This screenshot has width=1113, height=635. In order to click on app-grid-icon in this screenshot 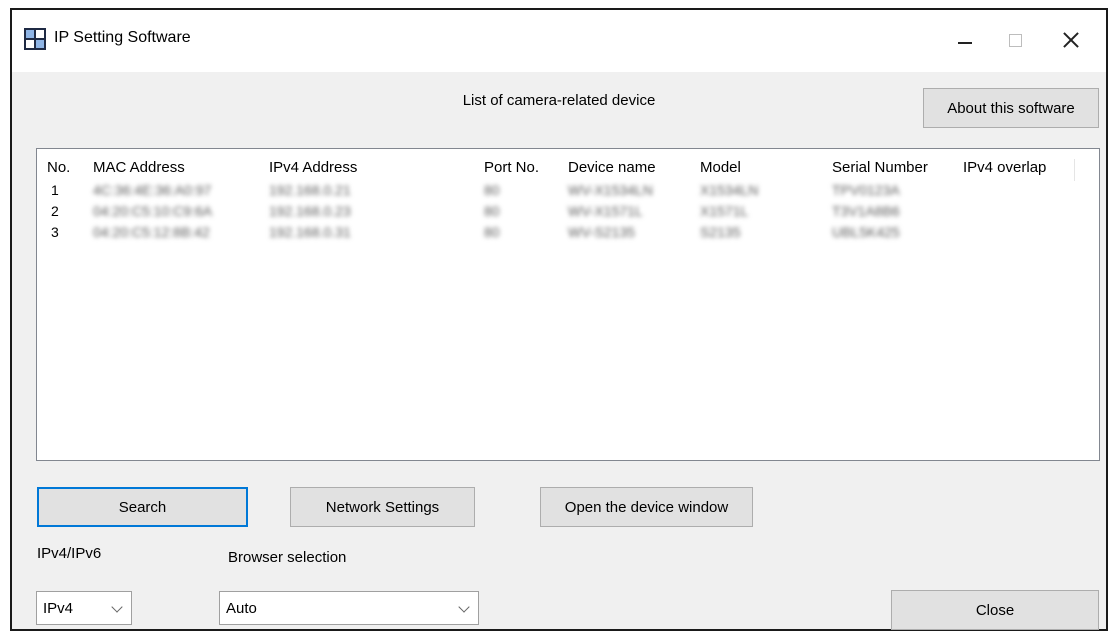, I will do `click(35, 39)`.